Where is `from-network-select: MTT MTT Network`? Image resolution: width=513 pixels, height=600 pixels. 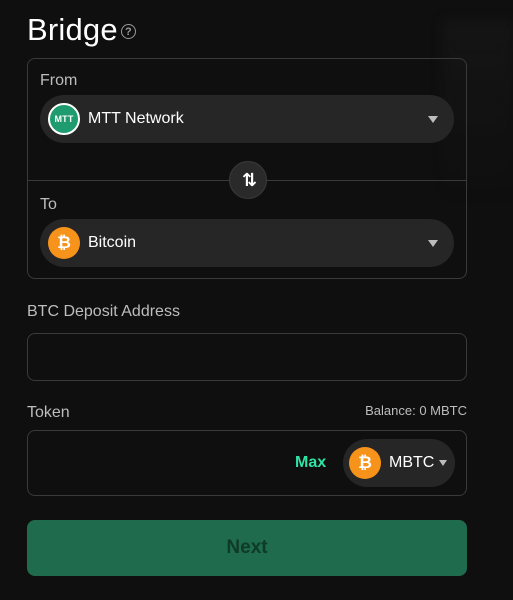 from-network-select: MTT MTT Network is located at coordinates (247, 119).